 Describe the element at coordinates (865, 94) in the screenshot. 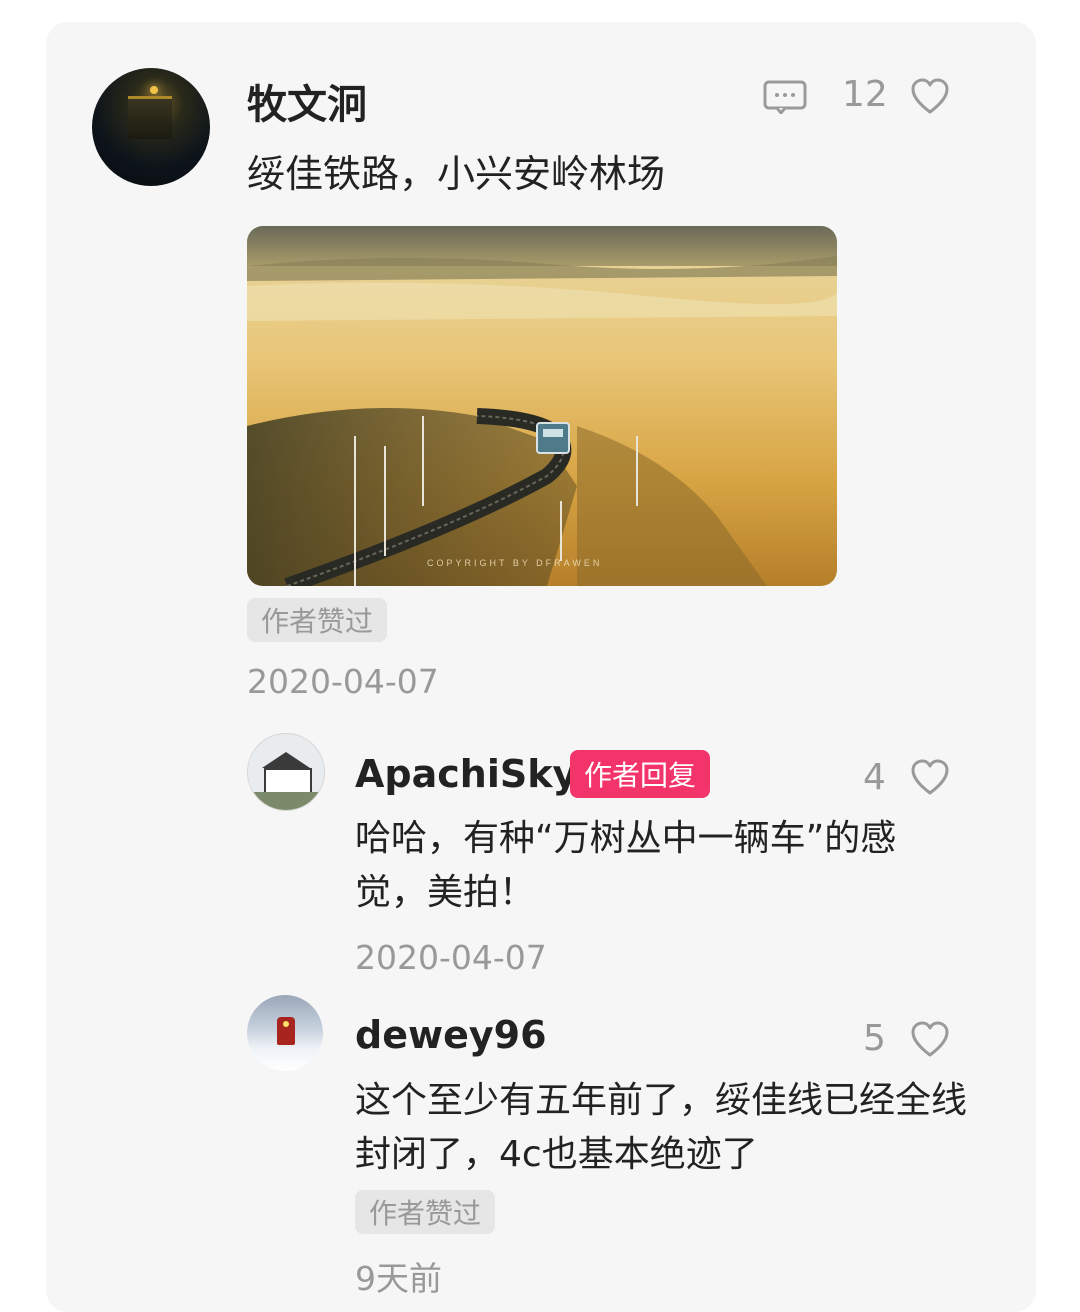

I see `post-like-count: 12` at that location.